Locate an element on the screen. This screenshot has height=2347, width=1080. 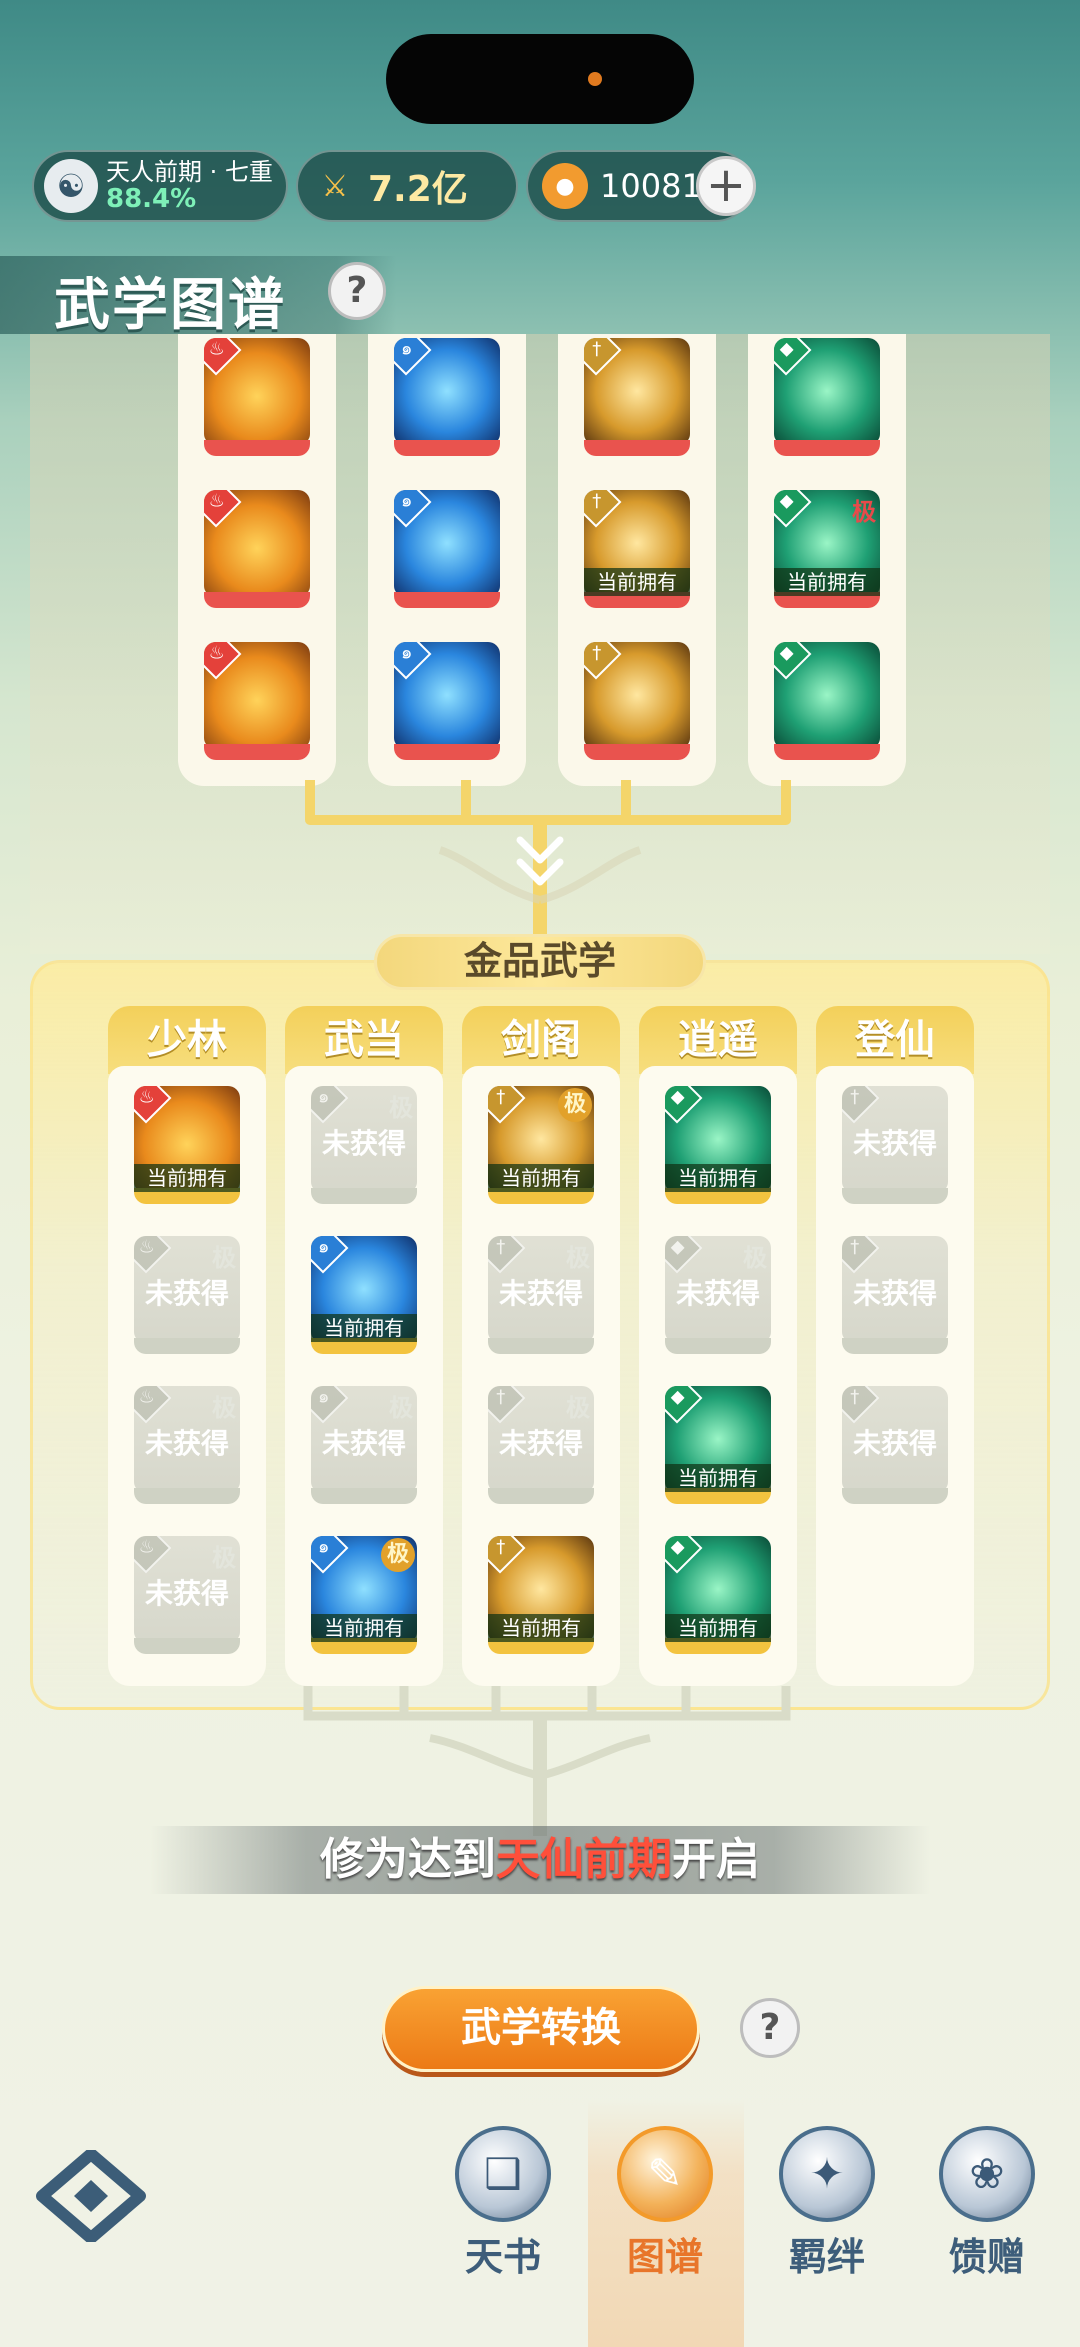
peach-currency-icon: ● is located at coordinates (565, 186).